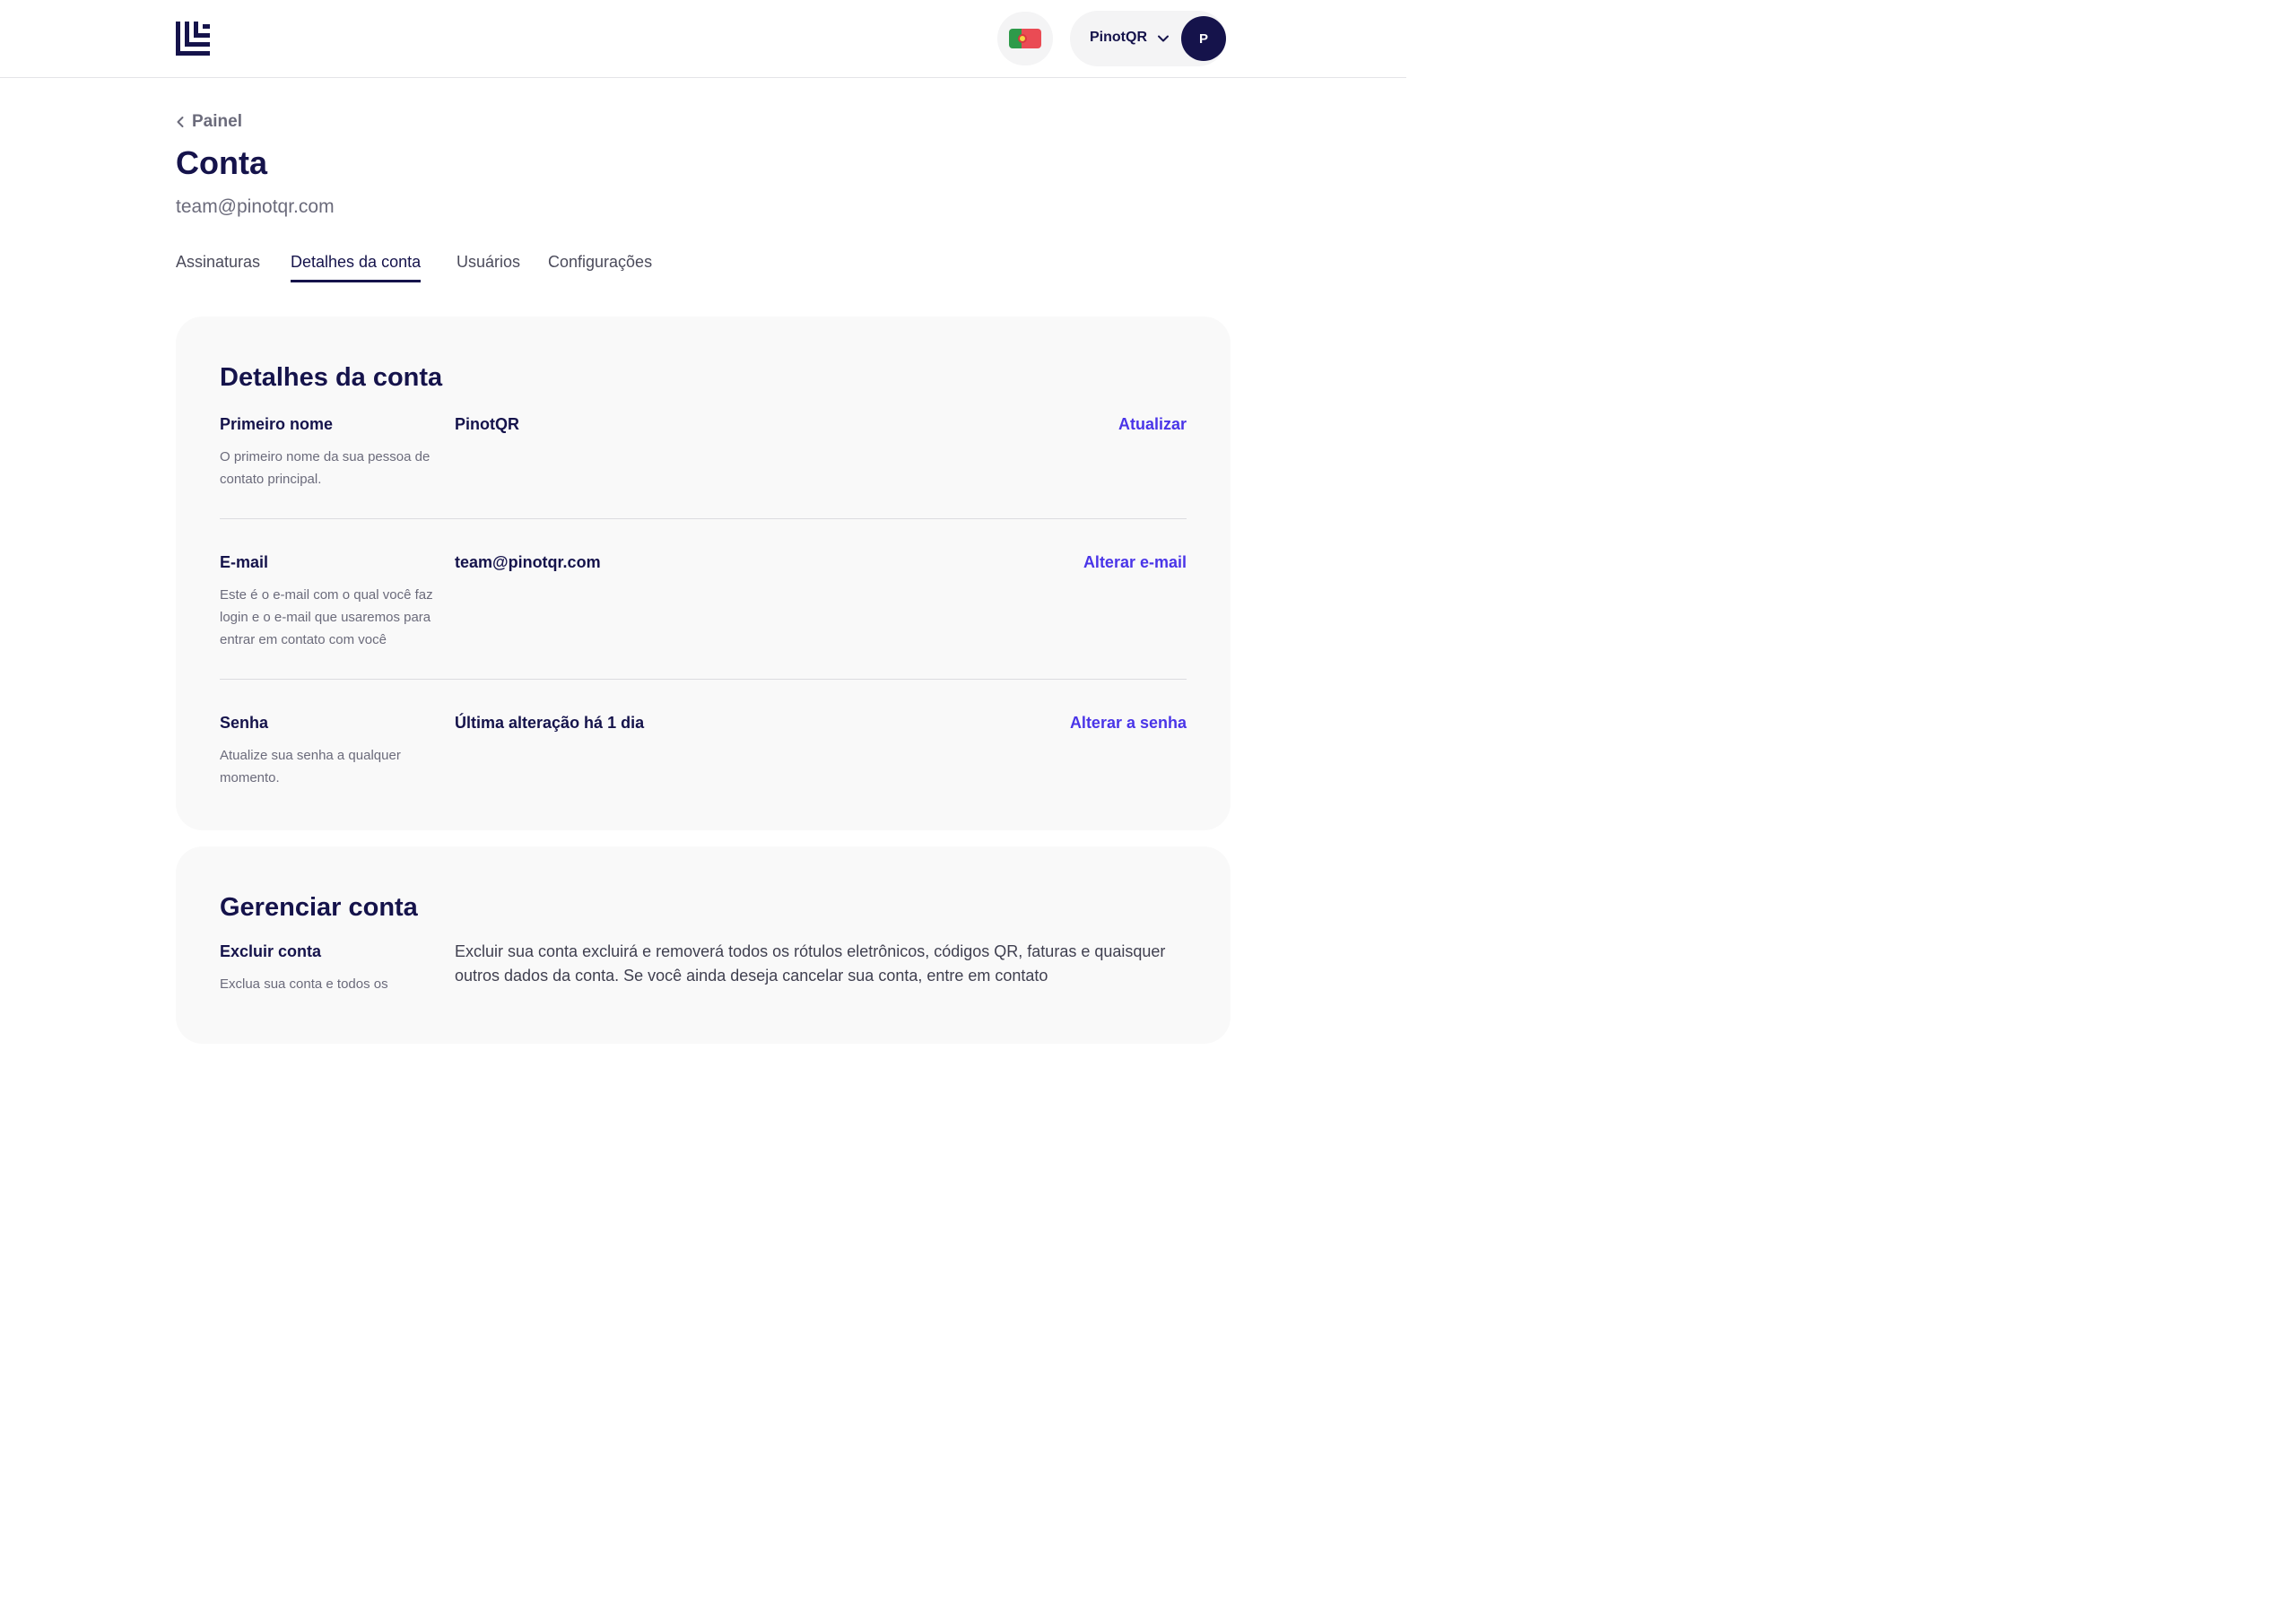  I want to click on breadcrumb: Painel, so click(209, 122).